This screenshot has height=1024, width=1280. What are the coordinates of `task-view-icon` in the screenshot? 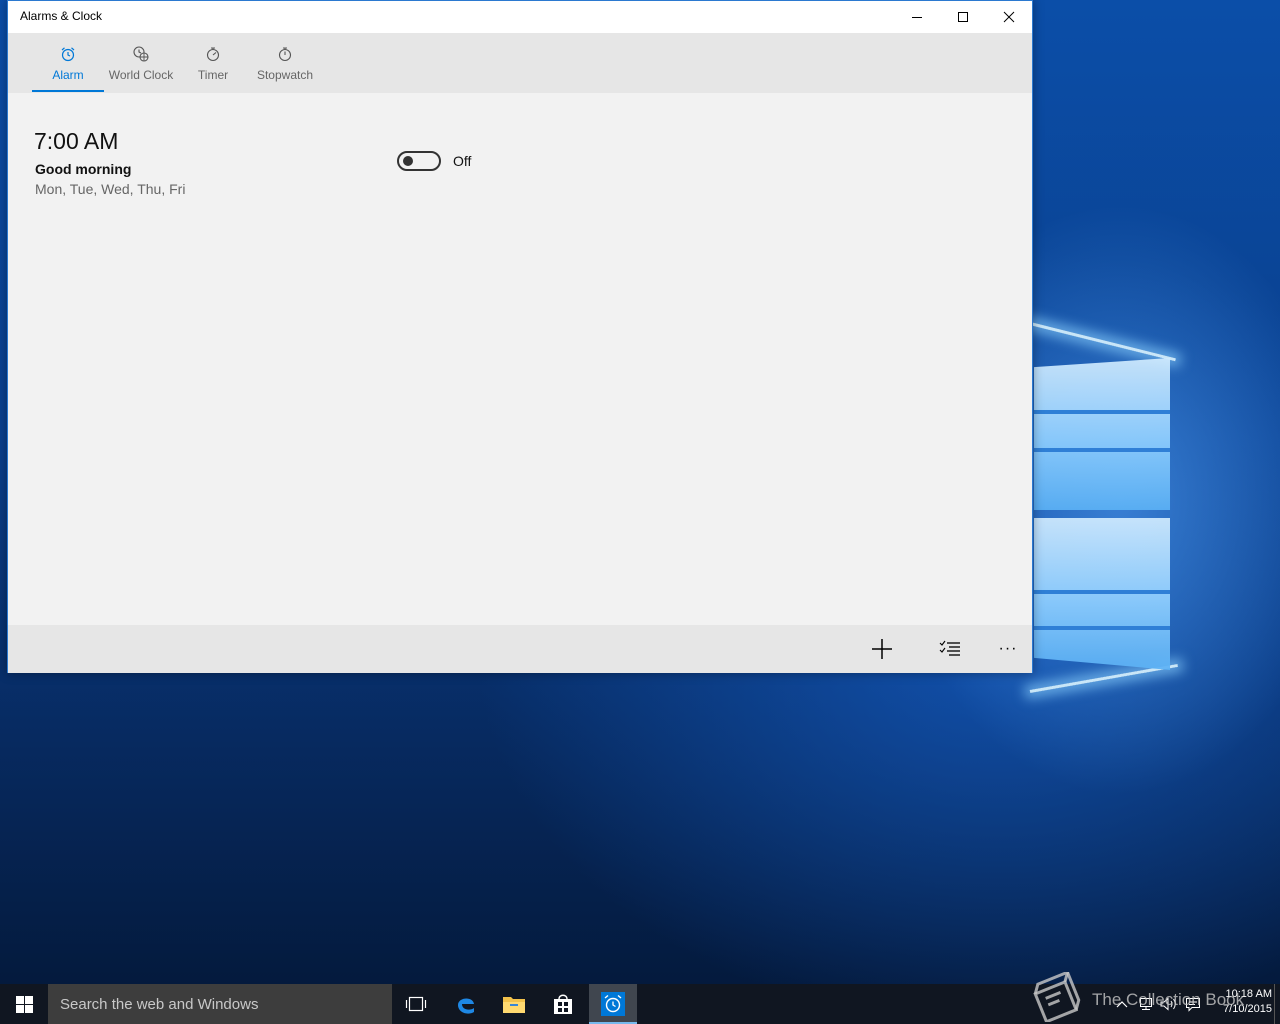 It's located at (416, 1004).